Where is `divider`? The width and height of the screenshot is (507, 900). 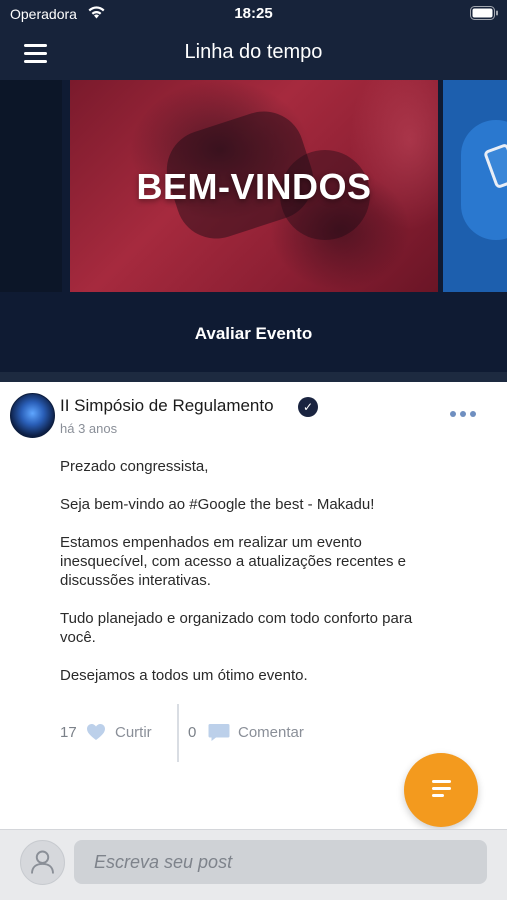 divider is located at coordinates (253, 377).